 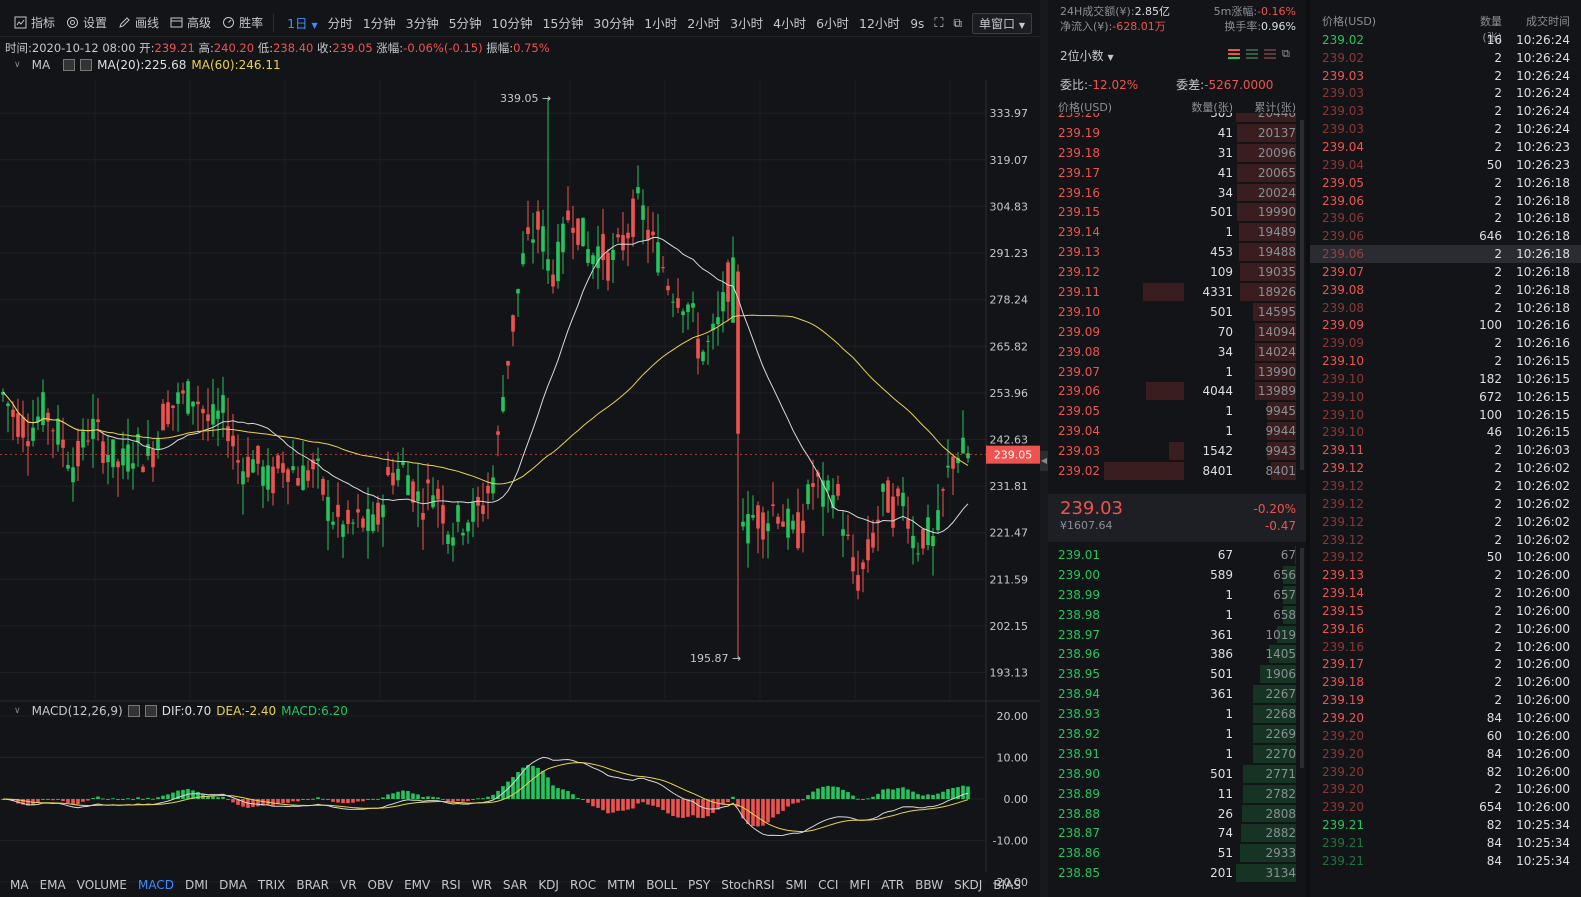 What do you see at coordinates (1177, 173) in the screenshot?
I see `ask-row: 239.17 41 20065` at bounding box center [1177, 173].